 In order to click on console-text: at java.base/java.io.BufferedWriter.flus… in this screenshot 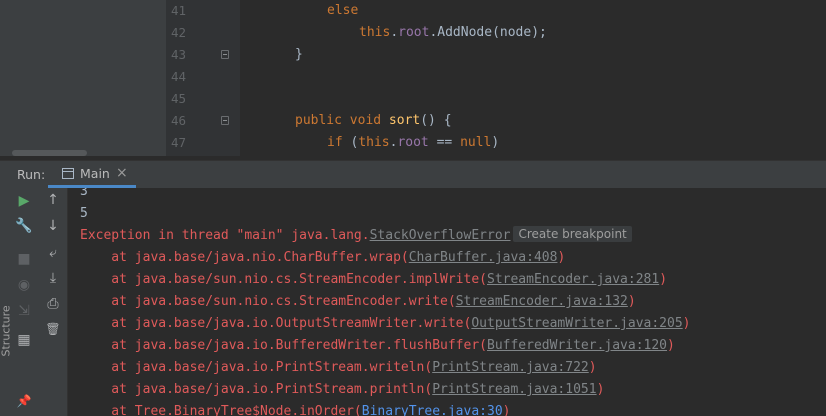, I will do `click(283, 345)`.